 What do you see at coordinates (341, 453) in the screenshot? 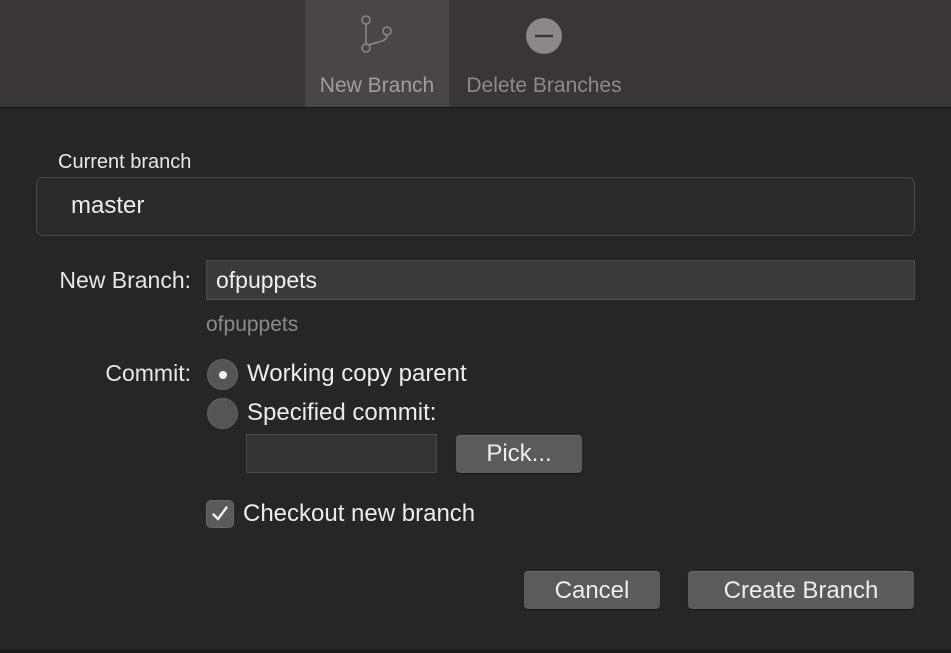
I see `specified-commit-input` at bounding box center [341, 453].